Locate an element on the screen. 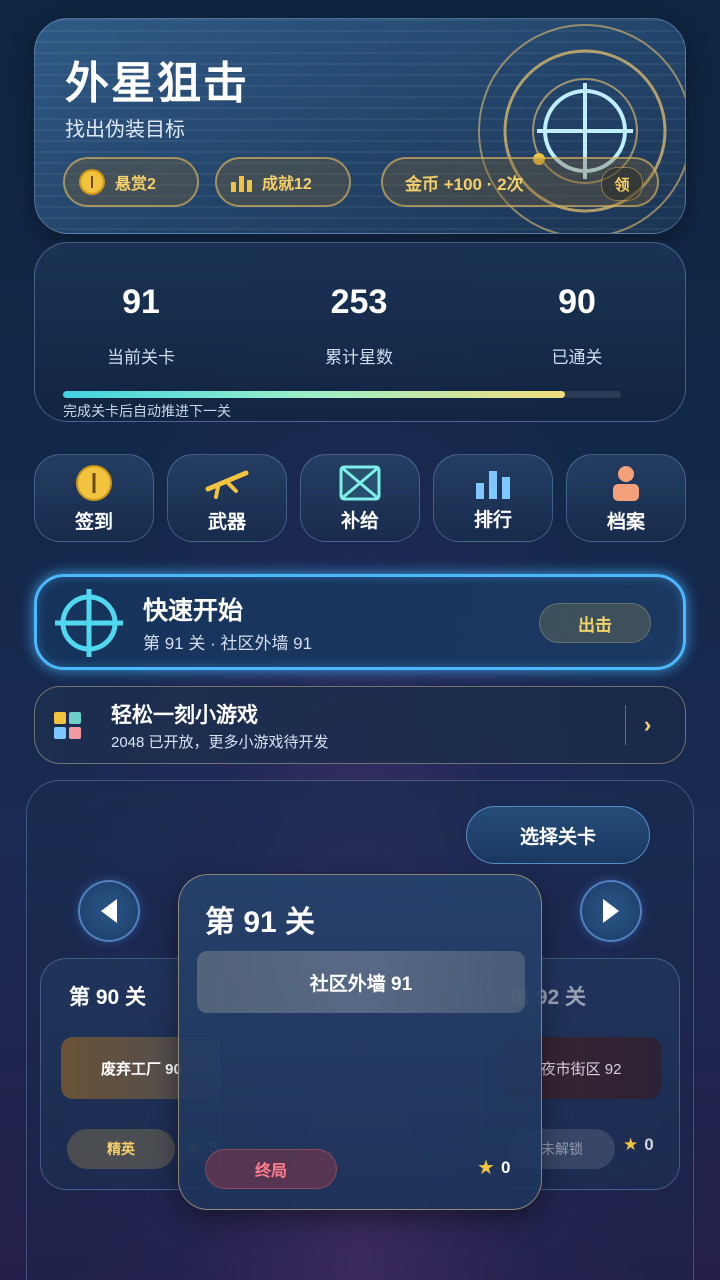  coin-reward-label: 金币 +100 · 2次 is located at coordinates (464, 184).